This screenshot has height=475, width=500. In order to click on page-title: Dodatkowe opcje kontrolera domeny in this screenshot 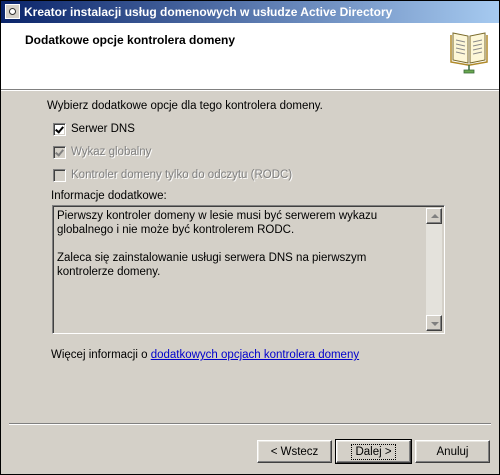, I will do `click(130, 40)`.